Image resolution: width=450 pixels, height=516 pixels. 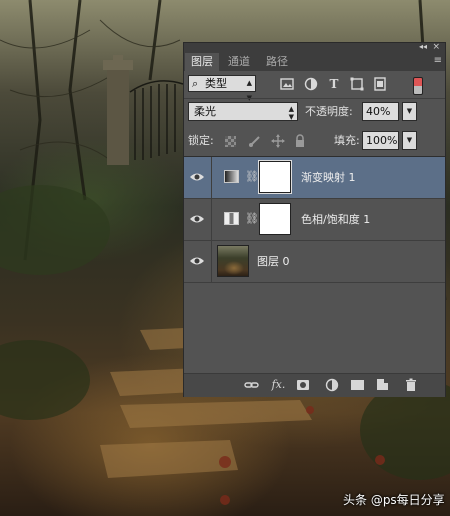 What do you see at coordinates (380, 84) in the screenshot?
I see `smart-object-filter-icon` at bounding box center [380, 84].